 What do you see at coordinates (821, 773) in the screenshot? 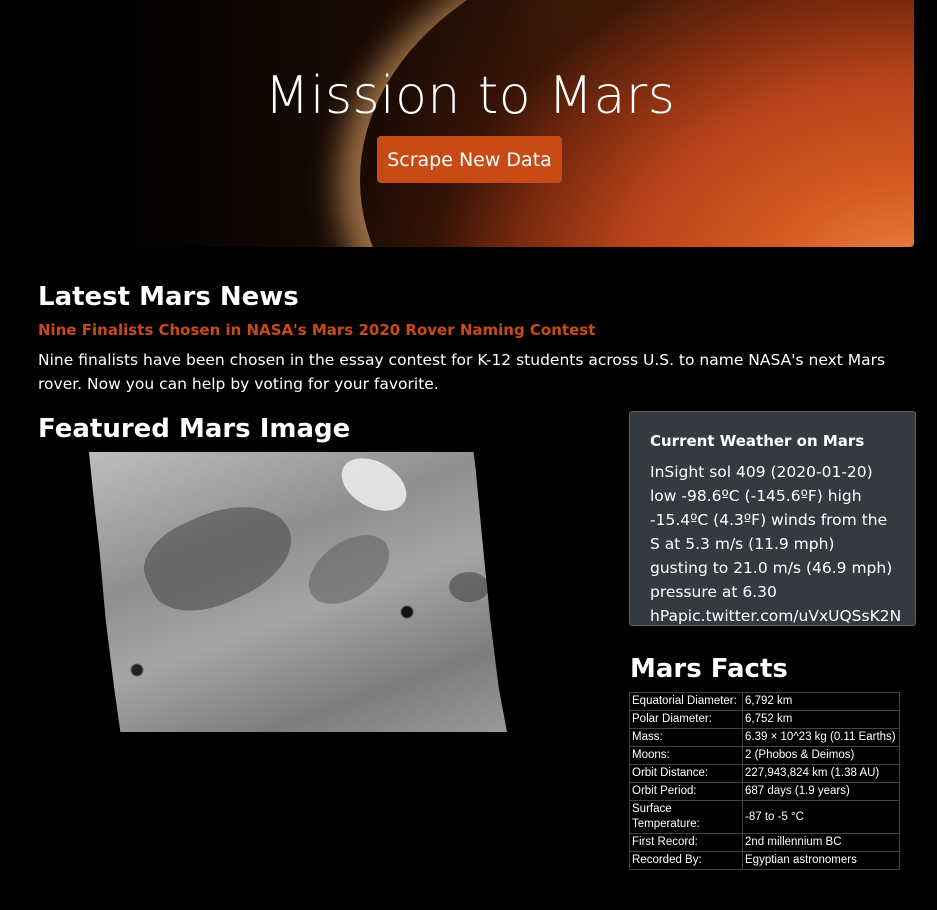
I see `fact-value: 227,943,824 km (1.38 AU)` at bounding box center [821, 773].